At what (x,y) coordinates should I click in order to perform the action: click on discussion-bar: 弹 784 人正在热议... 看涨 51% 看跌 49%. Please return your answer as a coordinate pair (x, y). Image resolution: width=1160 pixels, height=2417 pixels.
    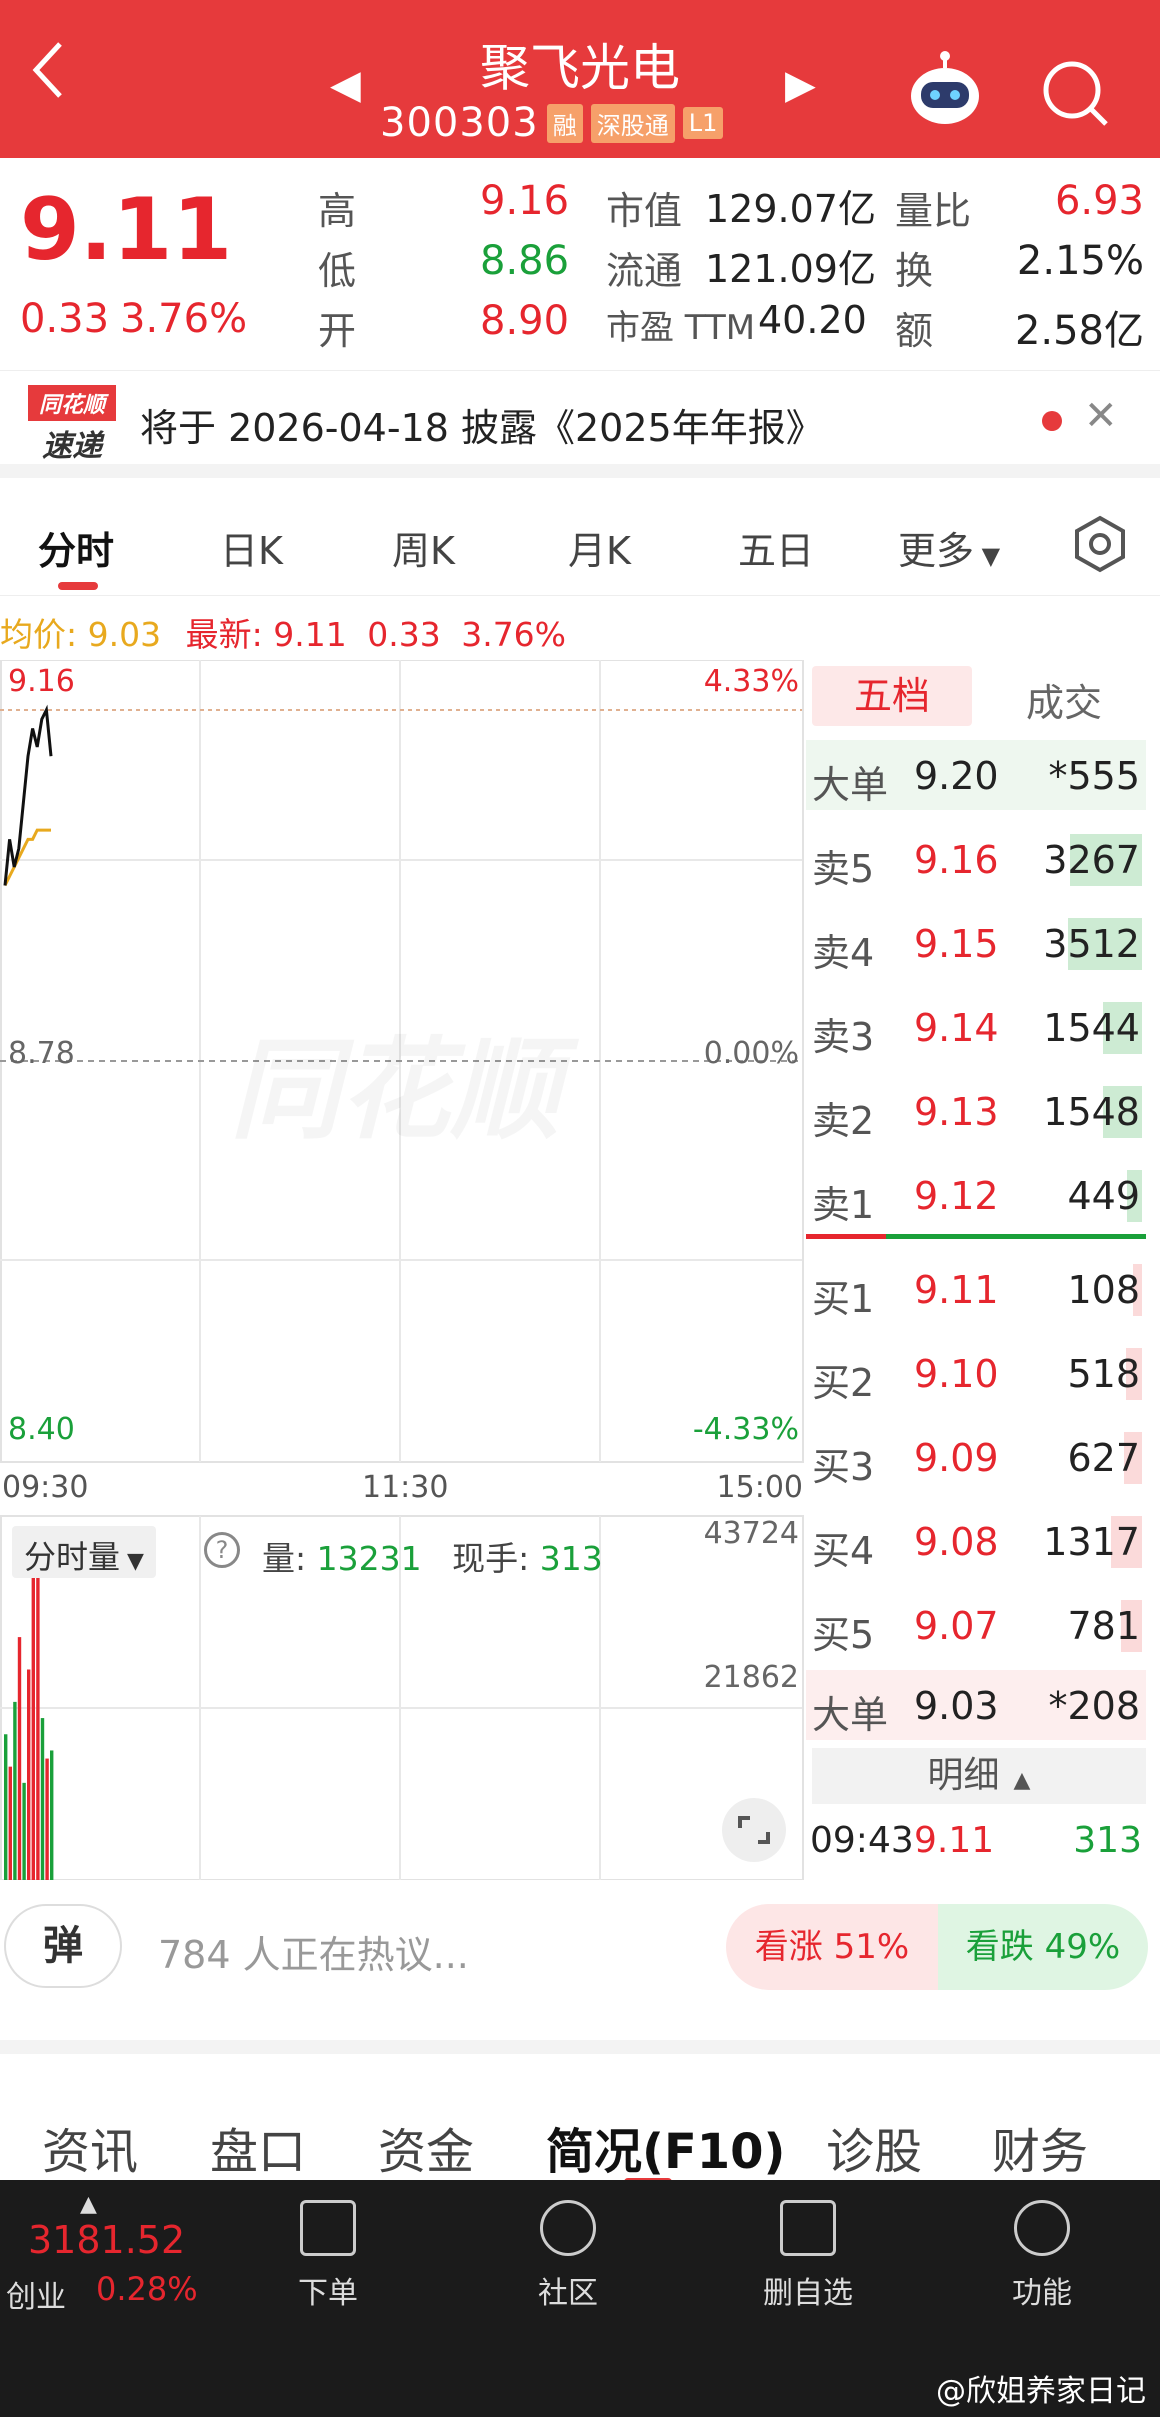
    Looking at the image, I should click on (580, 1945).